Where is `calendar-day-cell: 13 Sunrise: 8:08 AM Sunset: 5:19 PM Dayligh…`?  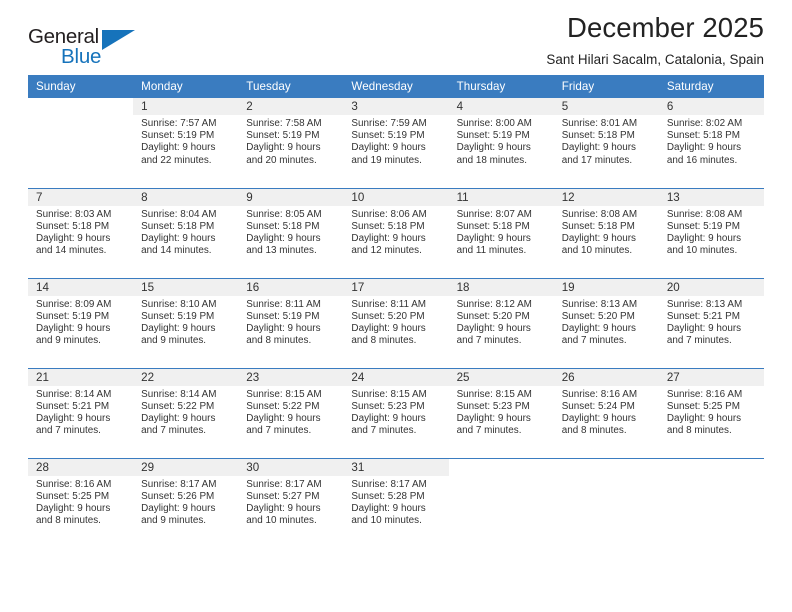
calendar-day-cell: 13 Sunrise: 8:08 AM Sunset: 5:19 PM Dayligh… is located at coordinates (711, 232).